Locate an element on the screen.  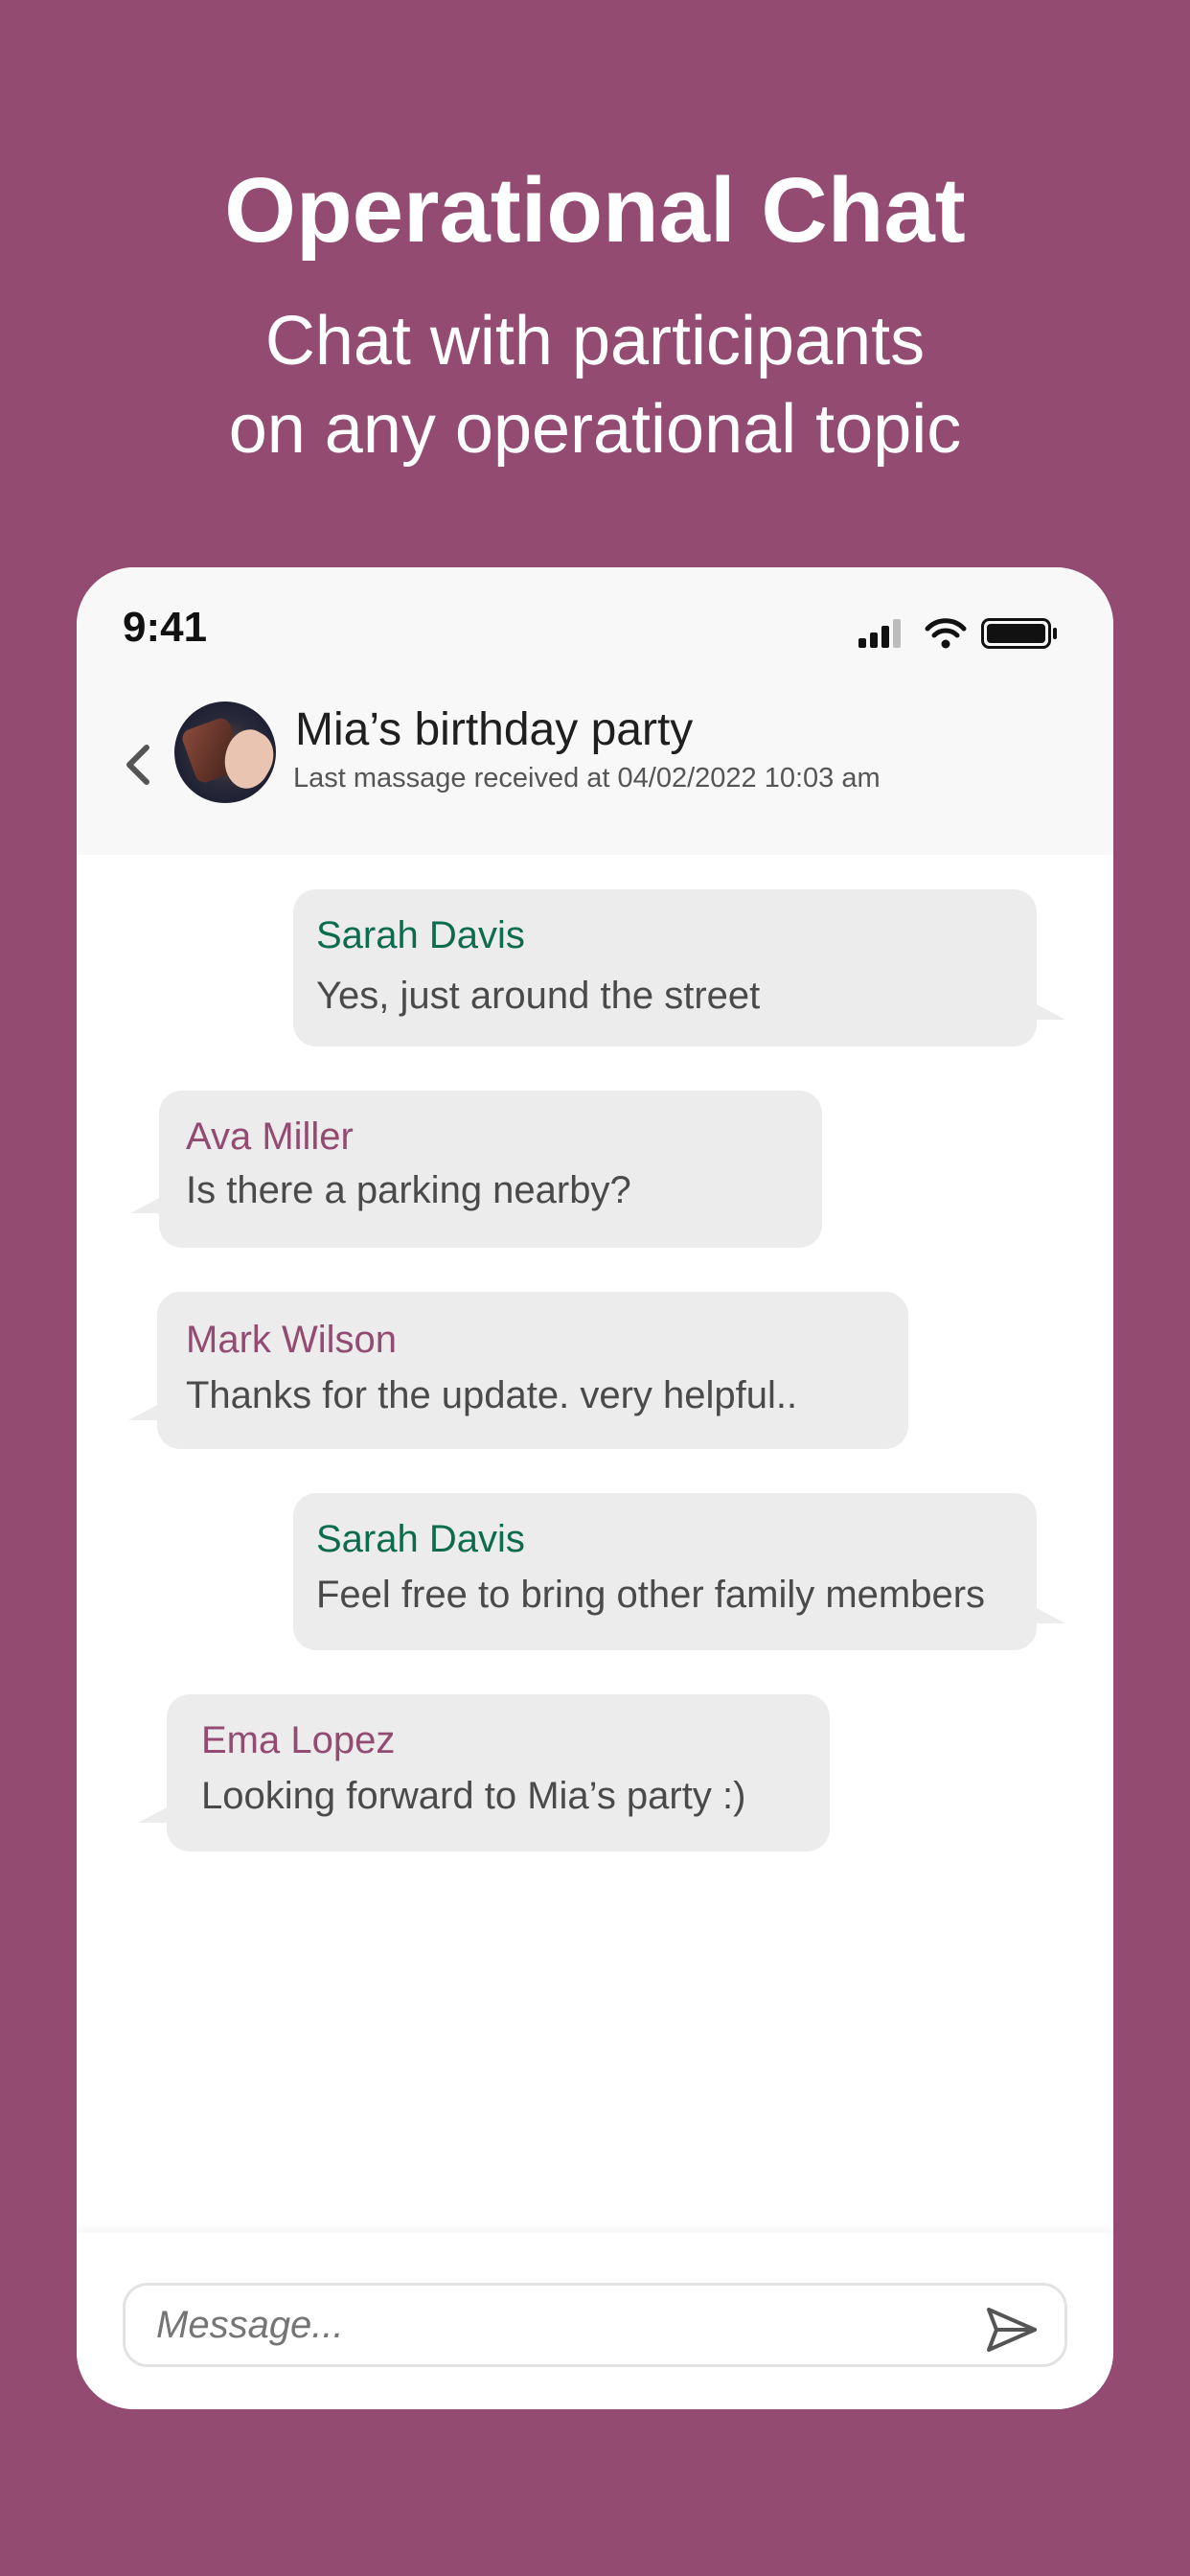
message-input is located at coordinates (595, 2325).